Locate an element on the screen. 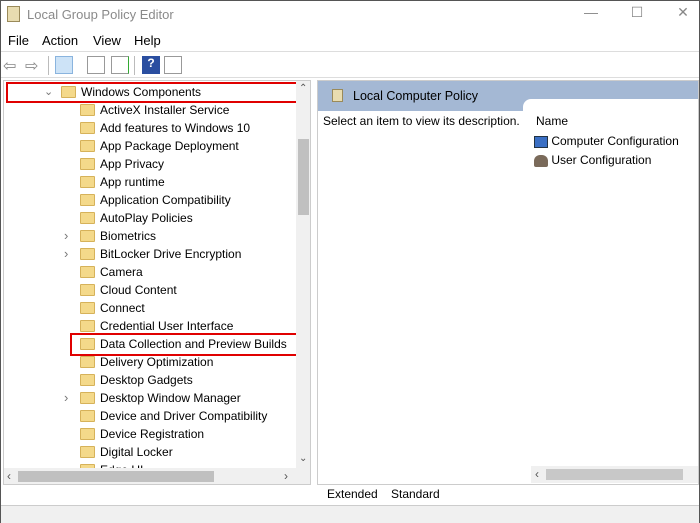 The image size is (700, 523). list-item: User Configuration is located at coordinates (592, 160).